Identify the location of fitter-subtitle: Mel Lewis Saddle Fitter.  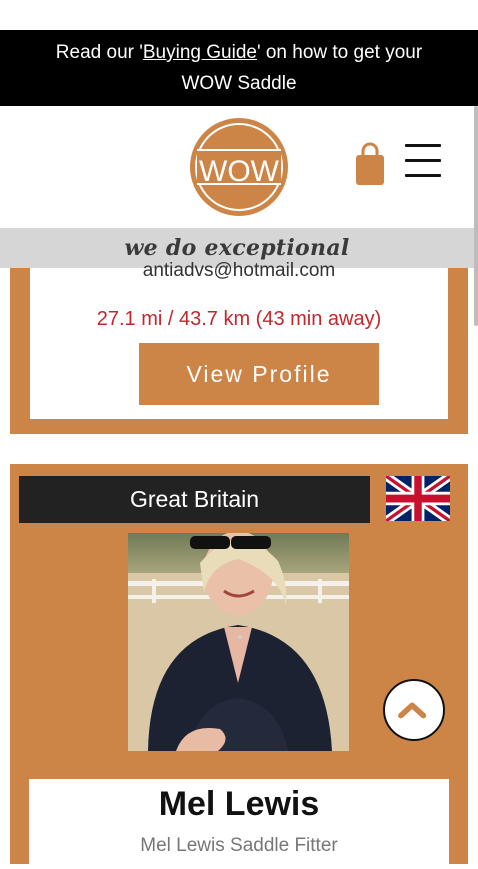
(239, 845).